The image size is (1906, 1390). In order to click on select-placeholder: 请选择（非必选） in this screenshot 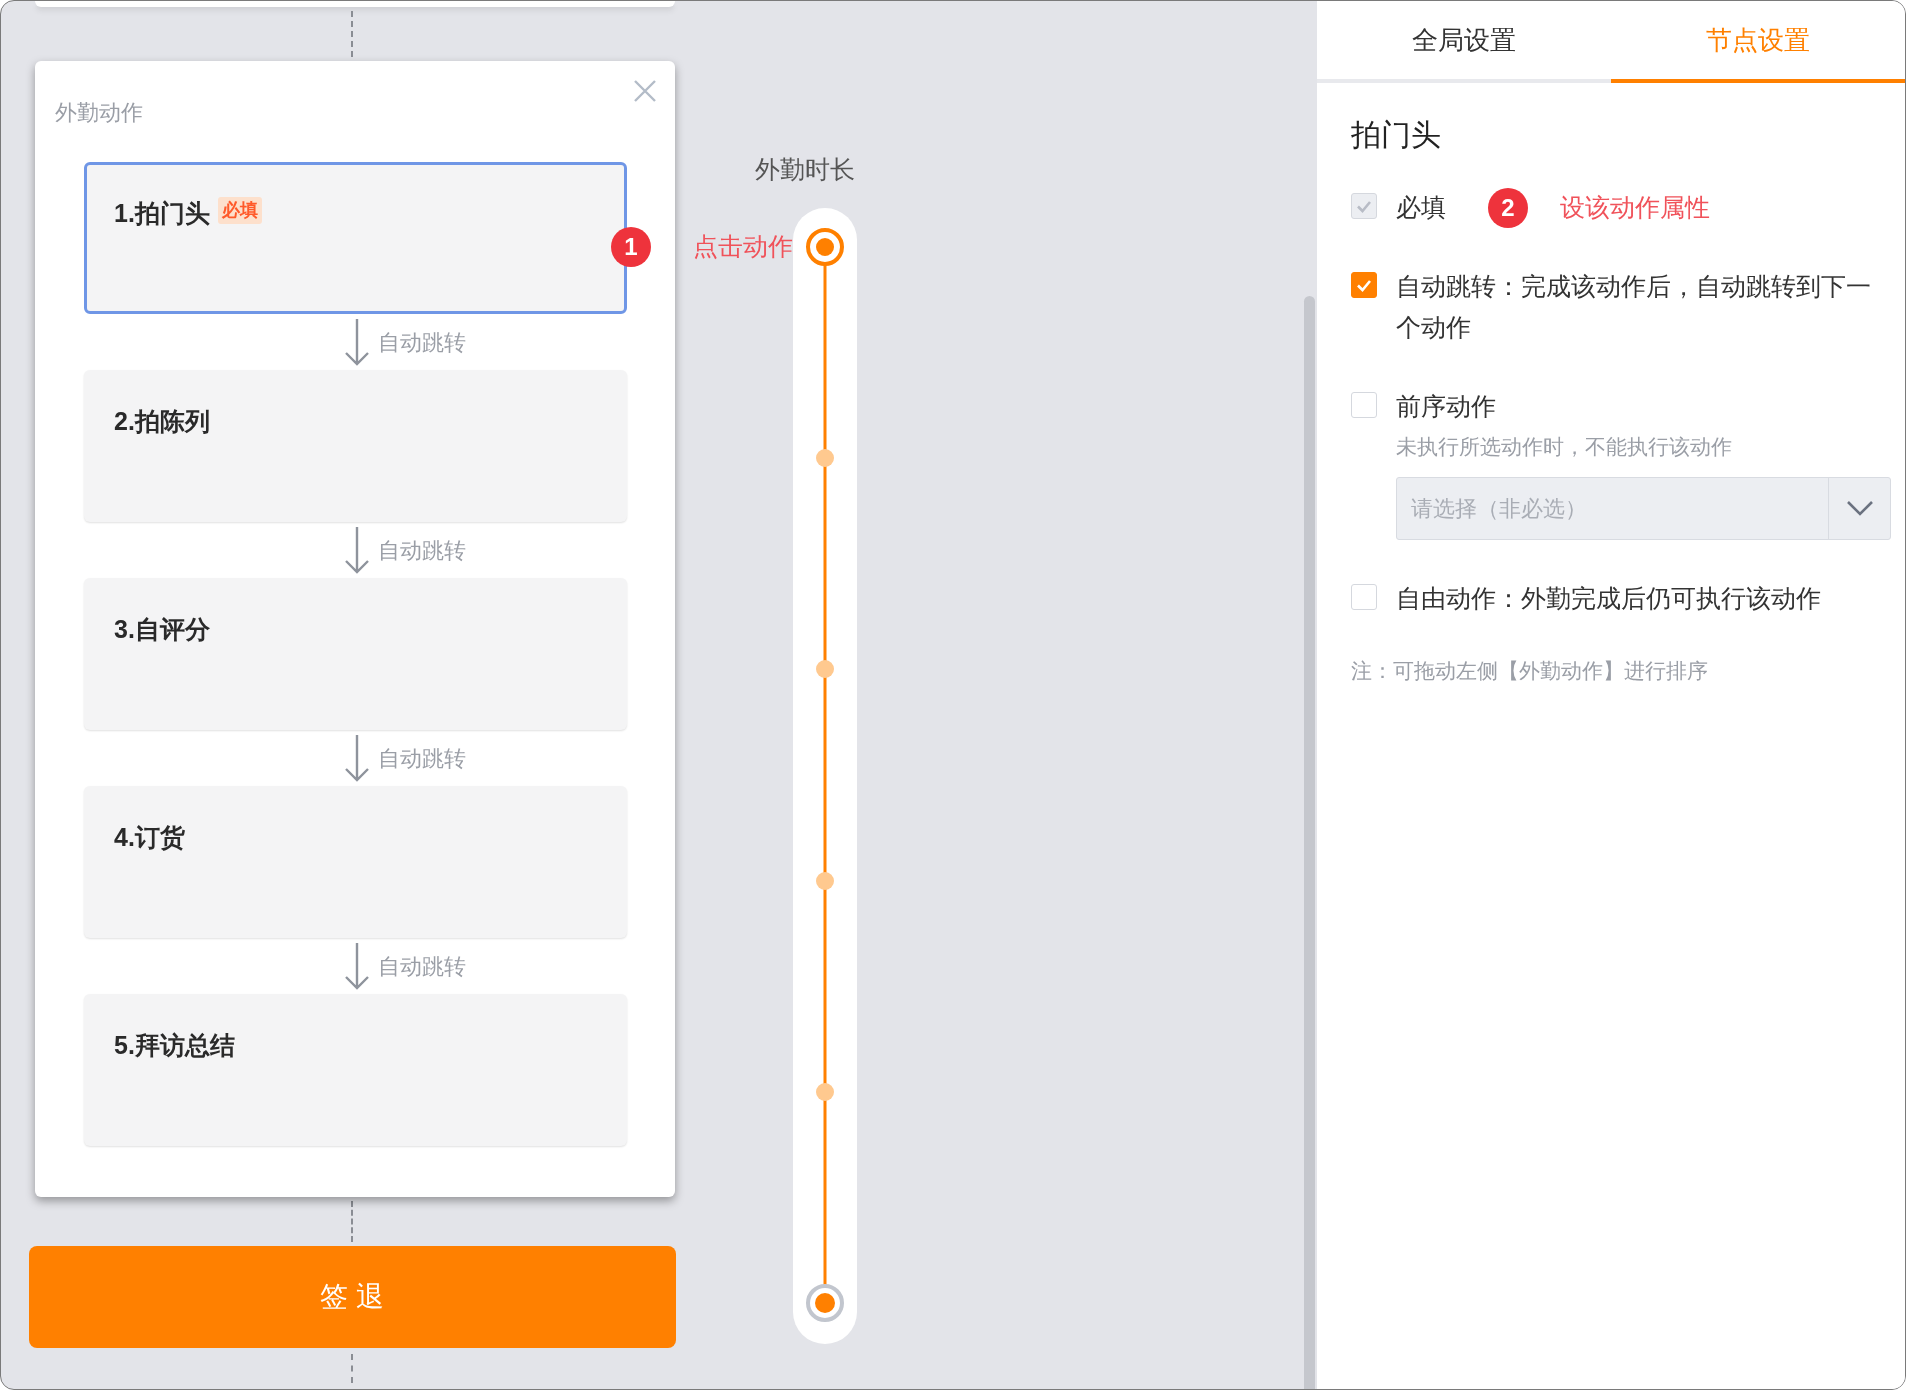, I will do `click(1499, 508)`.